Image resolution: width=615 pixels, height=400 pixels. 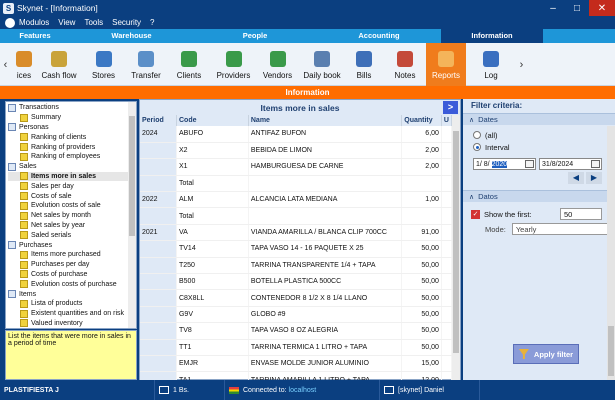 I want to click on group-accounting: Accounting, so click(x=379, y=36).